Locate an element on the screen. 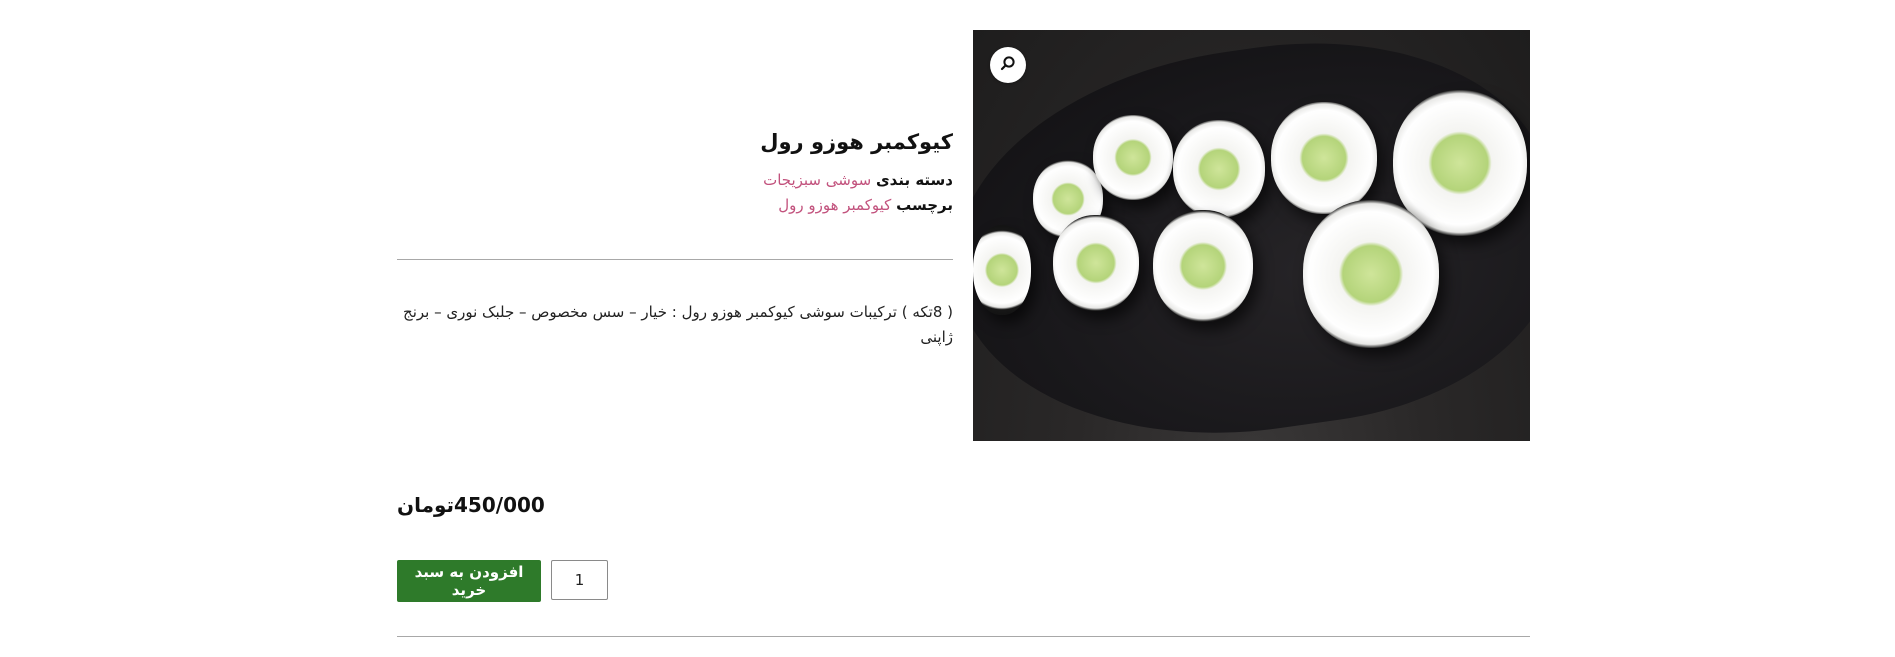  tag-label: برچسب is located at coordinates (924, 205).